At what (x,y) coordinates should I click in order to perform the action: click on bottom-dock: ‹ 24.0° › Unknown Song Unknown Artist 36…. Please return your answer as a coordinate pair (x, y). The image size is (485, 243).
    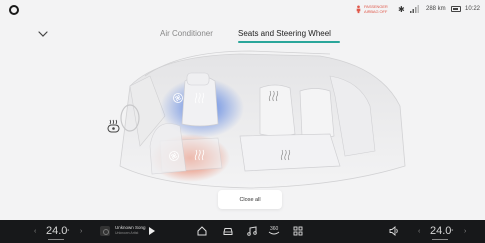
    Looking at the image, I should click on (242, 231).